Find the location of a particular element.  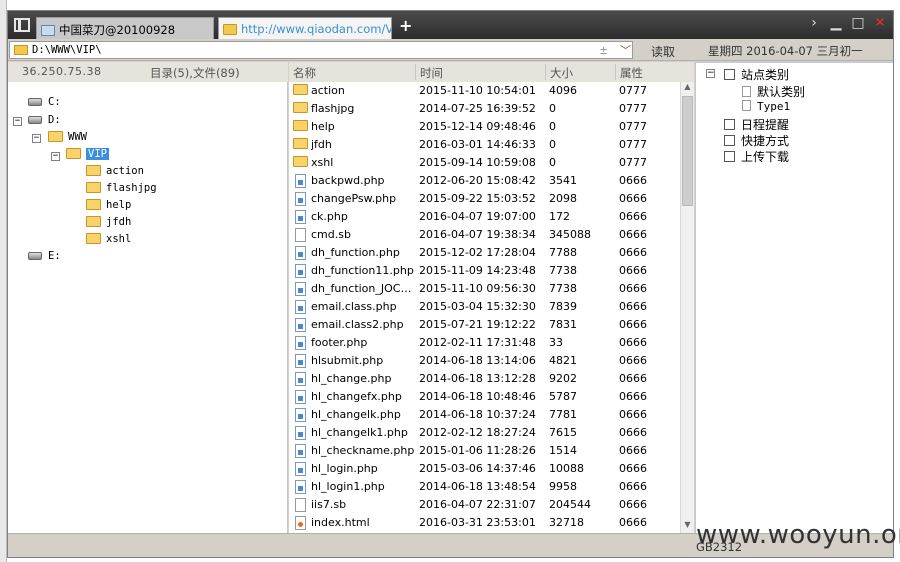

file-name: email.class2.php is located at coordinates (357, 324).